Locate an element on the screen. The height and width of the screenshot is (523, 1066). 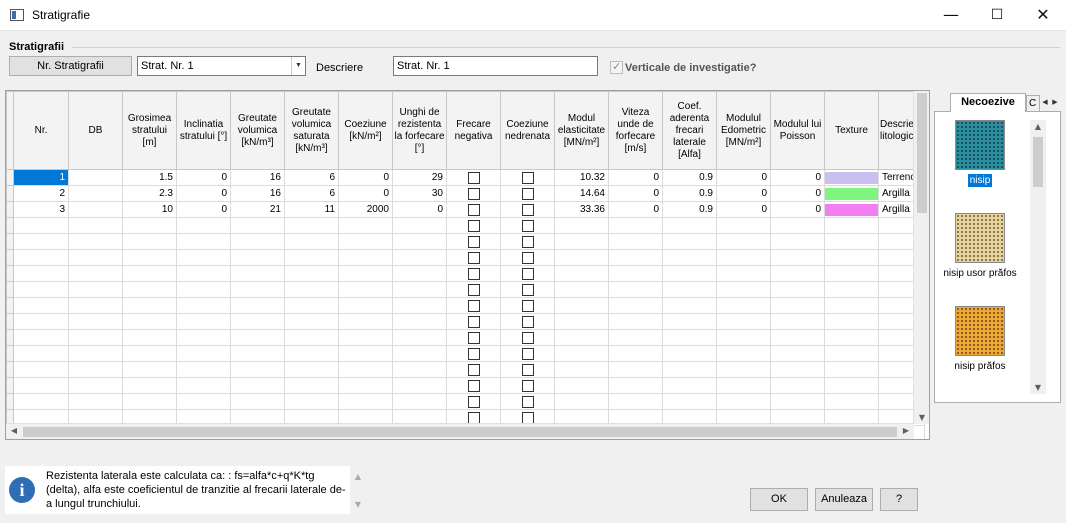
tab-coezive: C is located at coordinates (1033, 103).